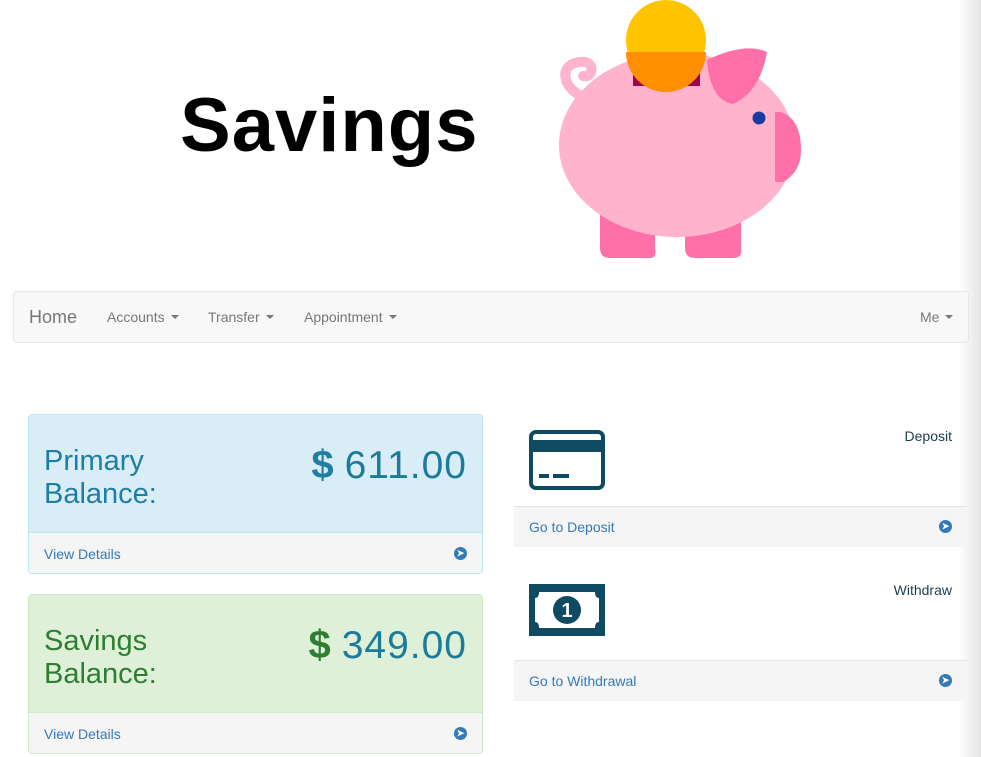 The height and width of the screenshot is (757, 981). I want to click on savings-balance-value: 349.00, so click(404, 645).